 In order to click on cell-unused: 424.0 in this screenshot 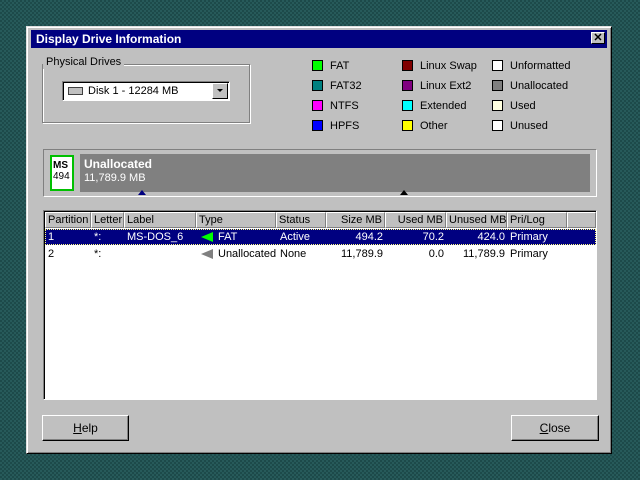, I will do `click(491, 237)`.